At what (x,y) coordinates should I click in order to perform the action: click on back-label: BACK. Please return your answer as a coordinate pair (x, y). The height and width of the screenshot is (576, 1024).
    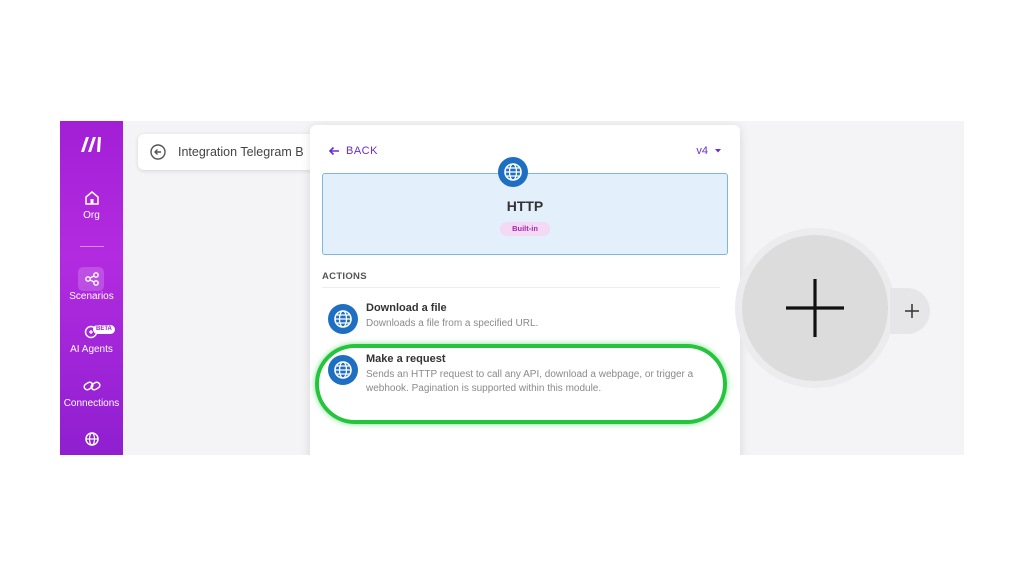
    Looking at the image, I should click on (362, 151).